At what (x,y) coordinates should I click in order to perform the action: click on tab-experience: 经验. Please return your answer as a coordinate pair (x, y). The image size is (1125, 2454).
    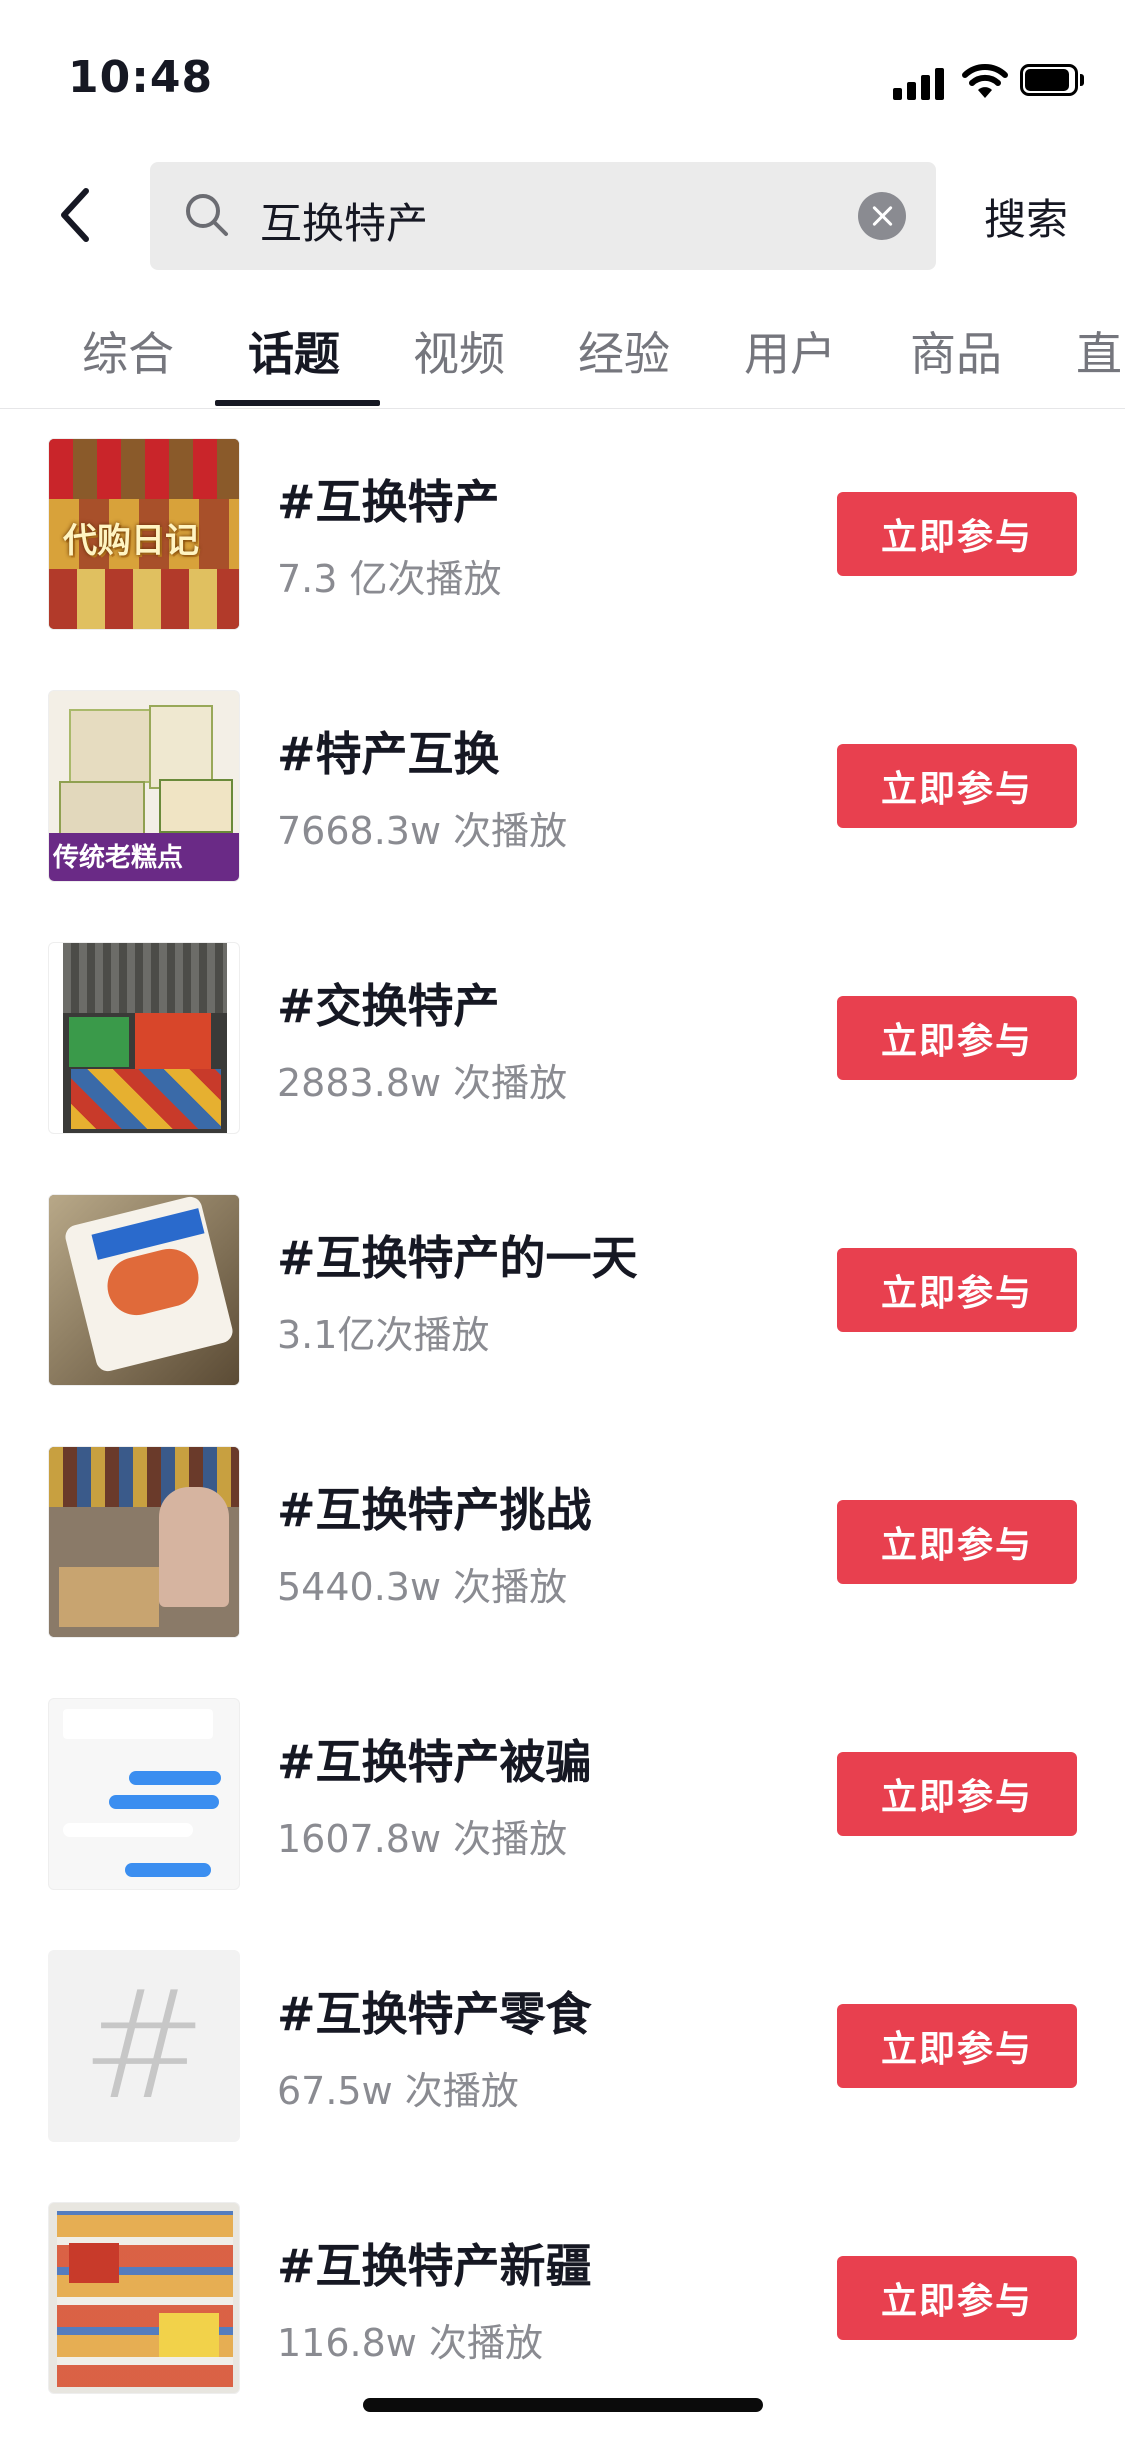
    Looking at the image, I should click on (624, 351).